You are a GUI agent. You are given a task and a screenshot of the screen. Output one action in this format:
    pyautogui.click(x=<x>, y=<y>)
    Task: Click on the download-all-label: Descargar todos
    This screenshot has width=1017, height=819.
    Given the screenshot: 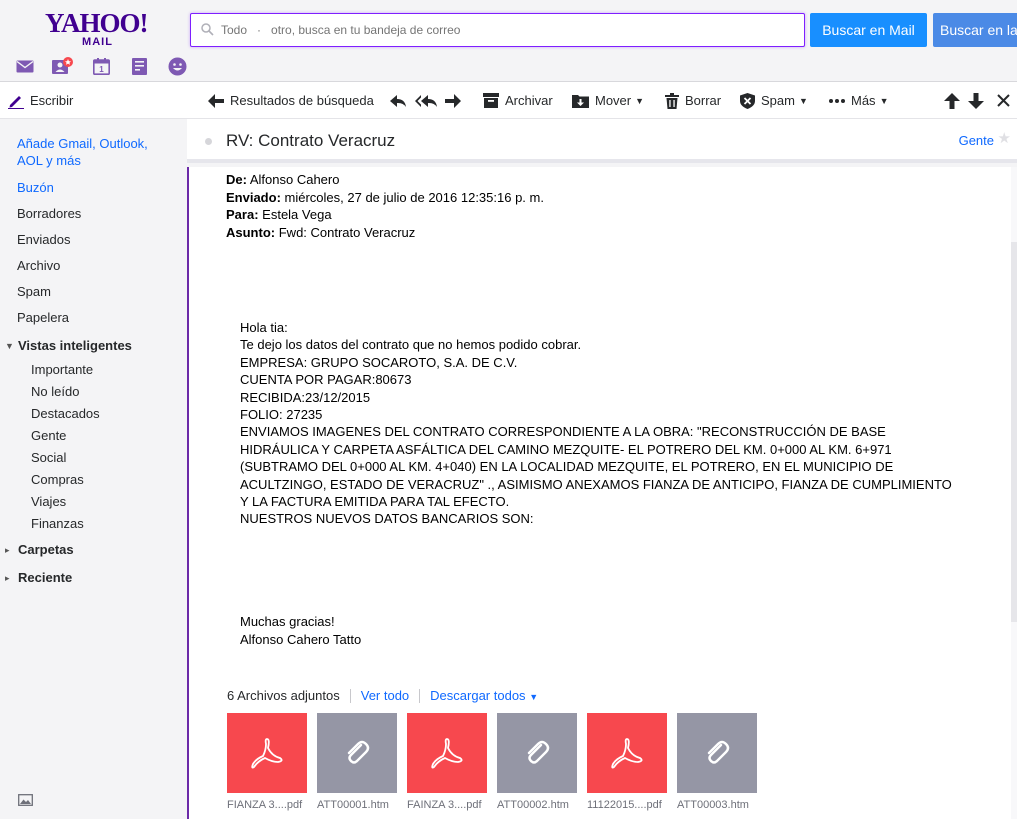 What is the action you would take?
    pyautogui.click(x=478, y=695)
    